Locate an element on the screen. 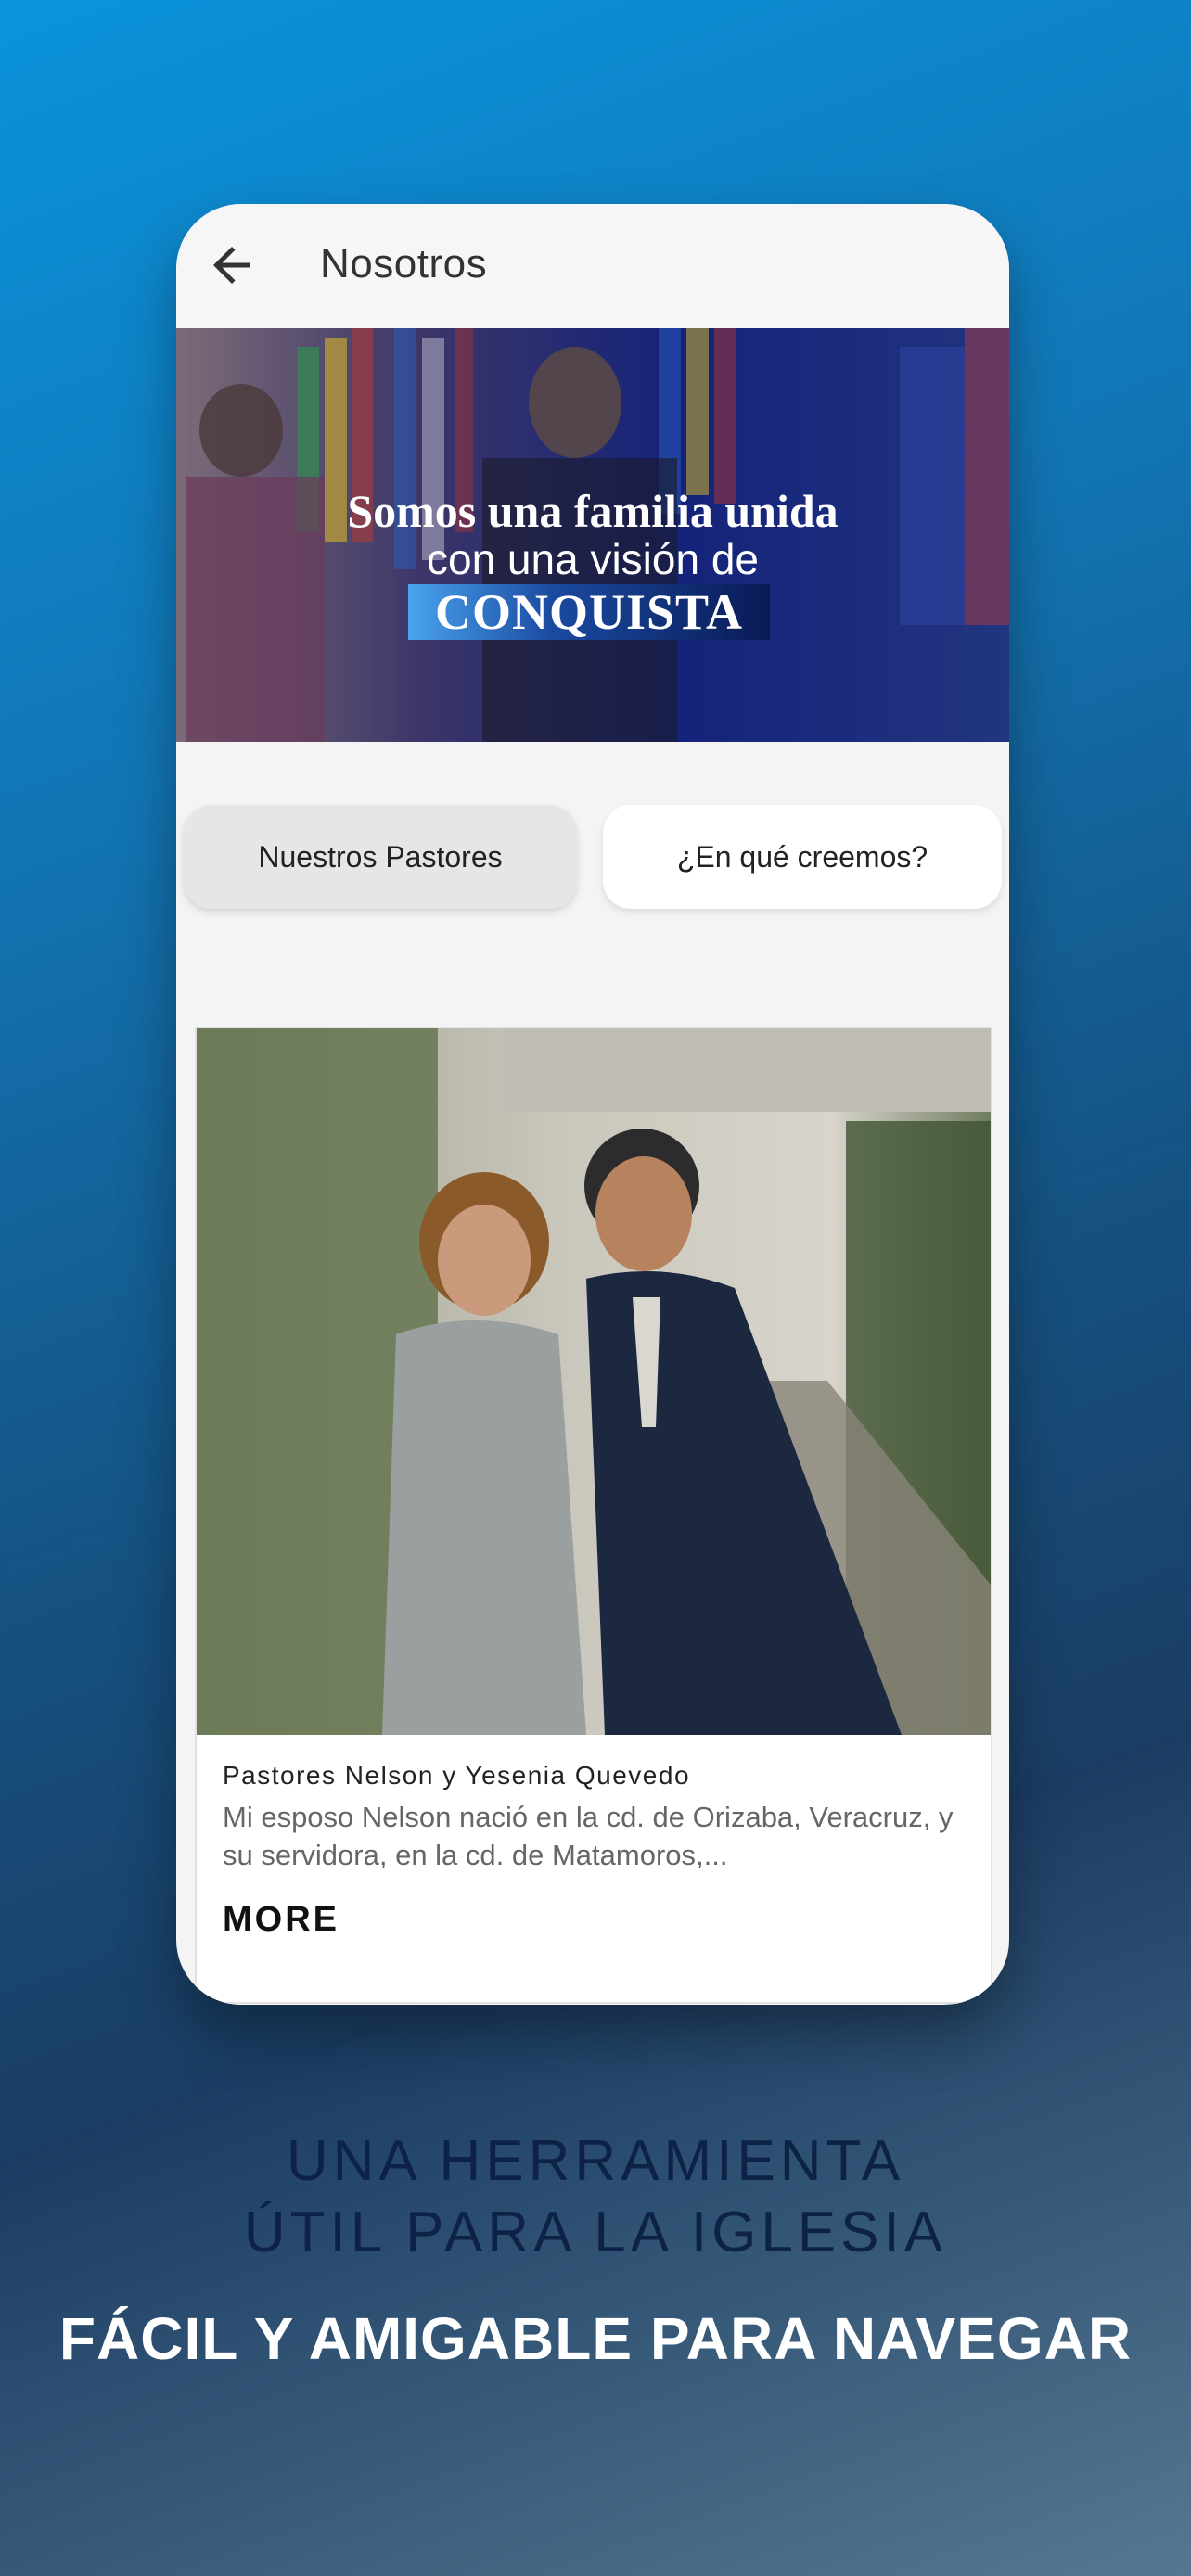 This screenshot has height=2576, width=1191. banner-highlight: CONQUISTA is located at coordinates (589, 612).